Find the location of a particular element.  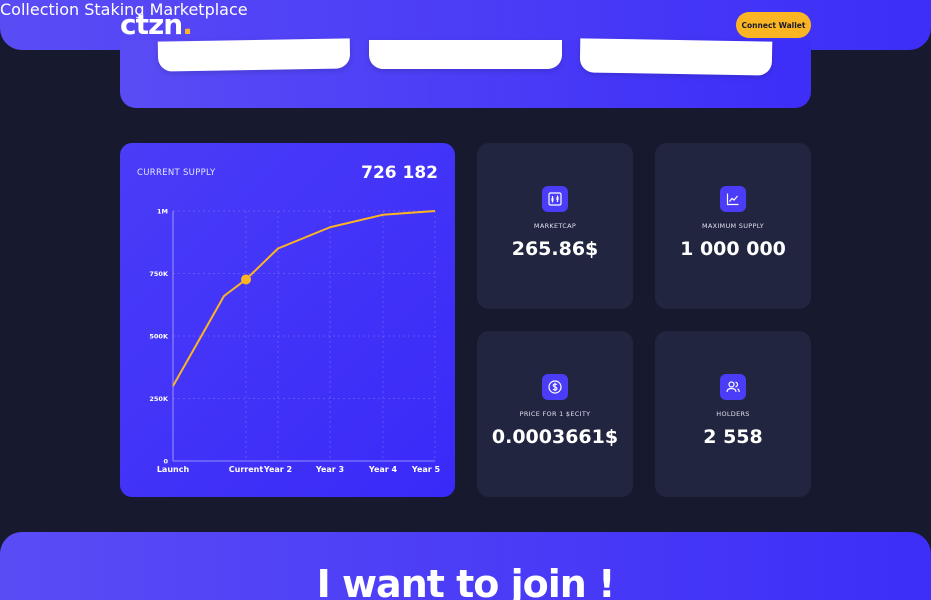

price-label: PRICE FOR 1 $ECITY is located at coordinates (555, 414).